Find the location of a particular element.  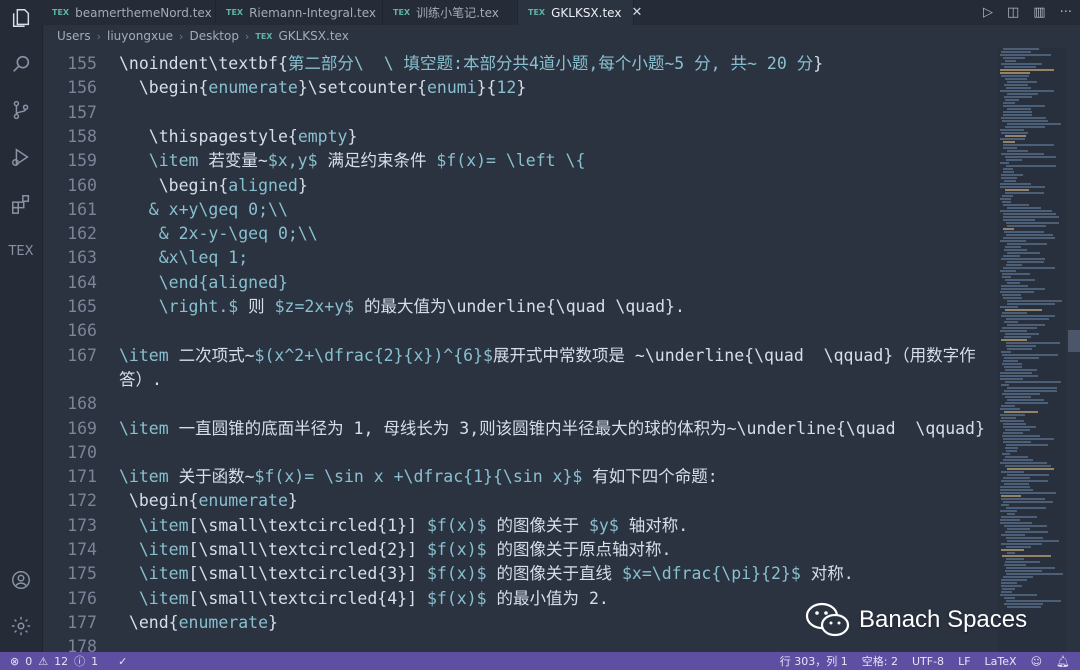

code-text: \begin{aligned} is located at coordinates (213, 186).